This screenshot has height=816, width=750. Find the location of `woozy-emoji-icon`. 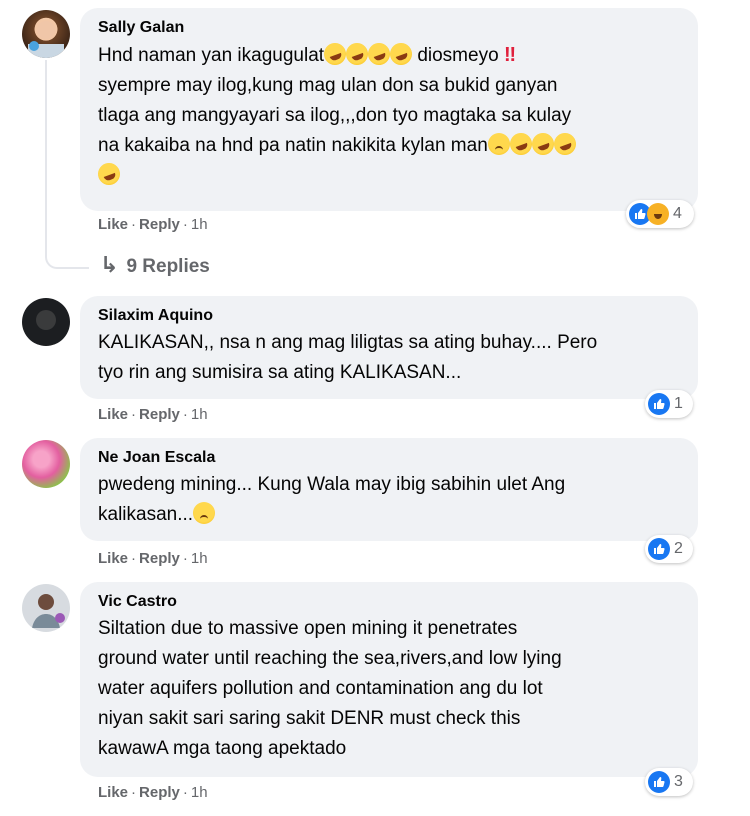

woozy-emoji-icon is located at coordinates (498, 144).